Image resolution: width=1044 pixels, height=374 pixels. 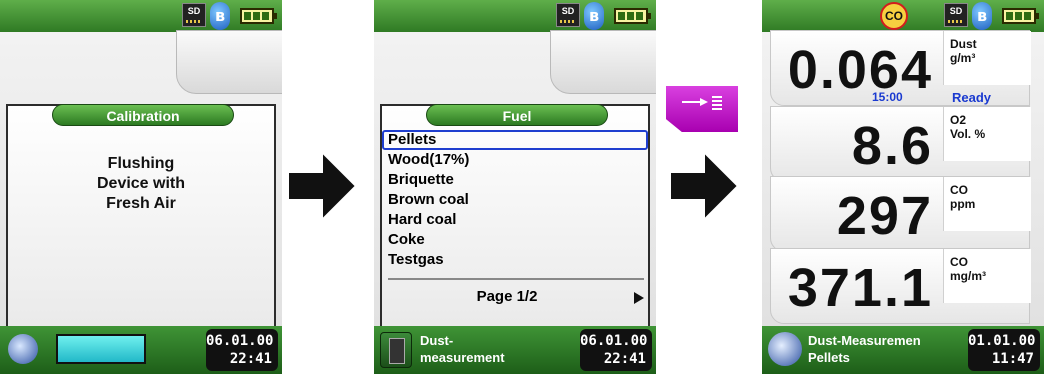 What do you see at coordinates (860, 288) in the screenshot?
I see `reading-value: 371.1` at bounding box center [860, 288].